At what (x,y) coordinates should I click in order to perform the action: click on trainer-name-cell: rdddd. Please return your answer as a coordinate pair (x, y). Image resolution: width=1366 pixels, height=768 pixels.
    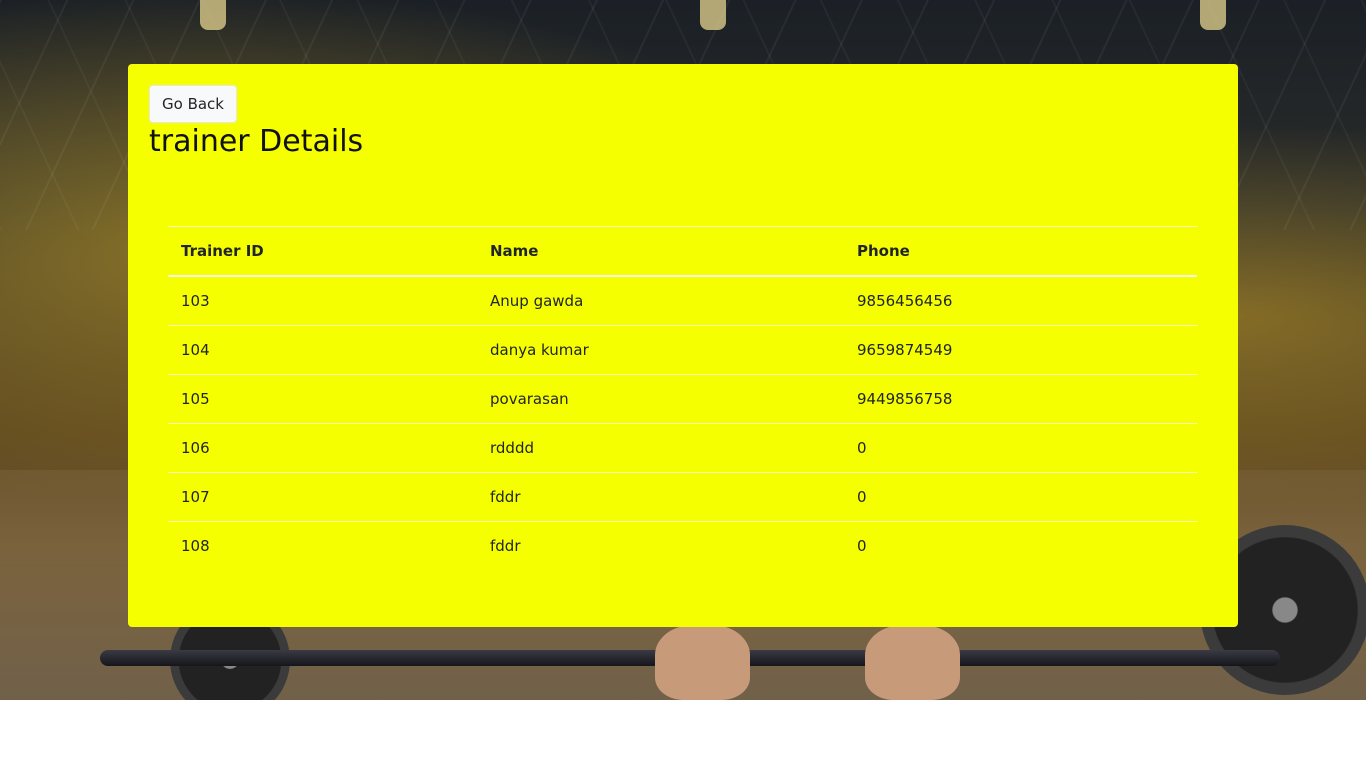
    Looking at the image, I should click on (660, 448).